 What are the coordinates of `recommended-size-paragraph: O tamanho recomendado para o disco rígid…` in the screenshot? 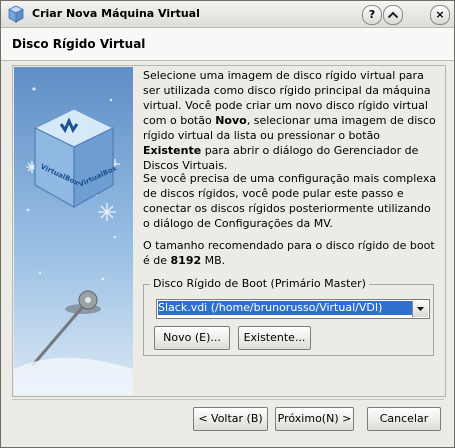 It's located at (291, 253).